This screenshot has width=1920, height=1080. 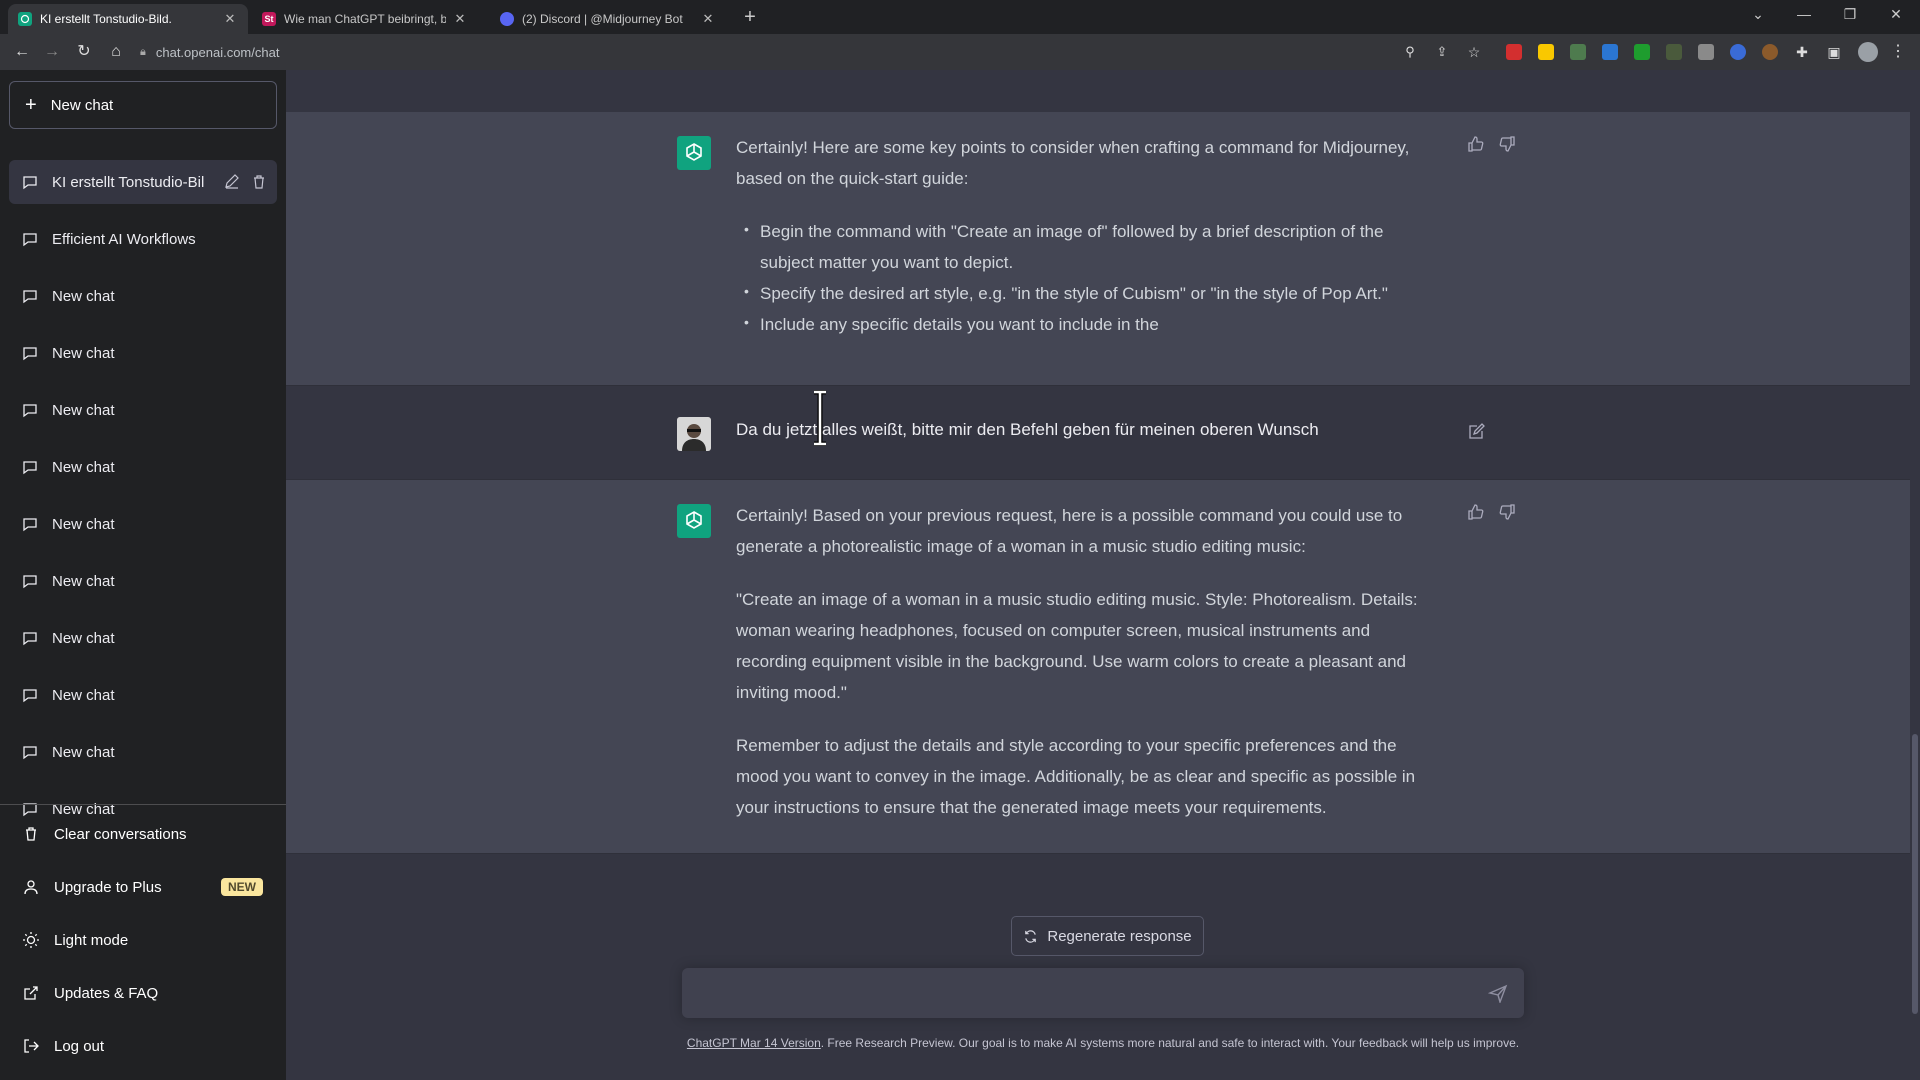 What do you see at coordinates (143, 105) in the screenshot?
I see `new-chat-button: + New chat` at bounding box center [143, 105].